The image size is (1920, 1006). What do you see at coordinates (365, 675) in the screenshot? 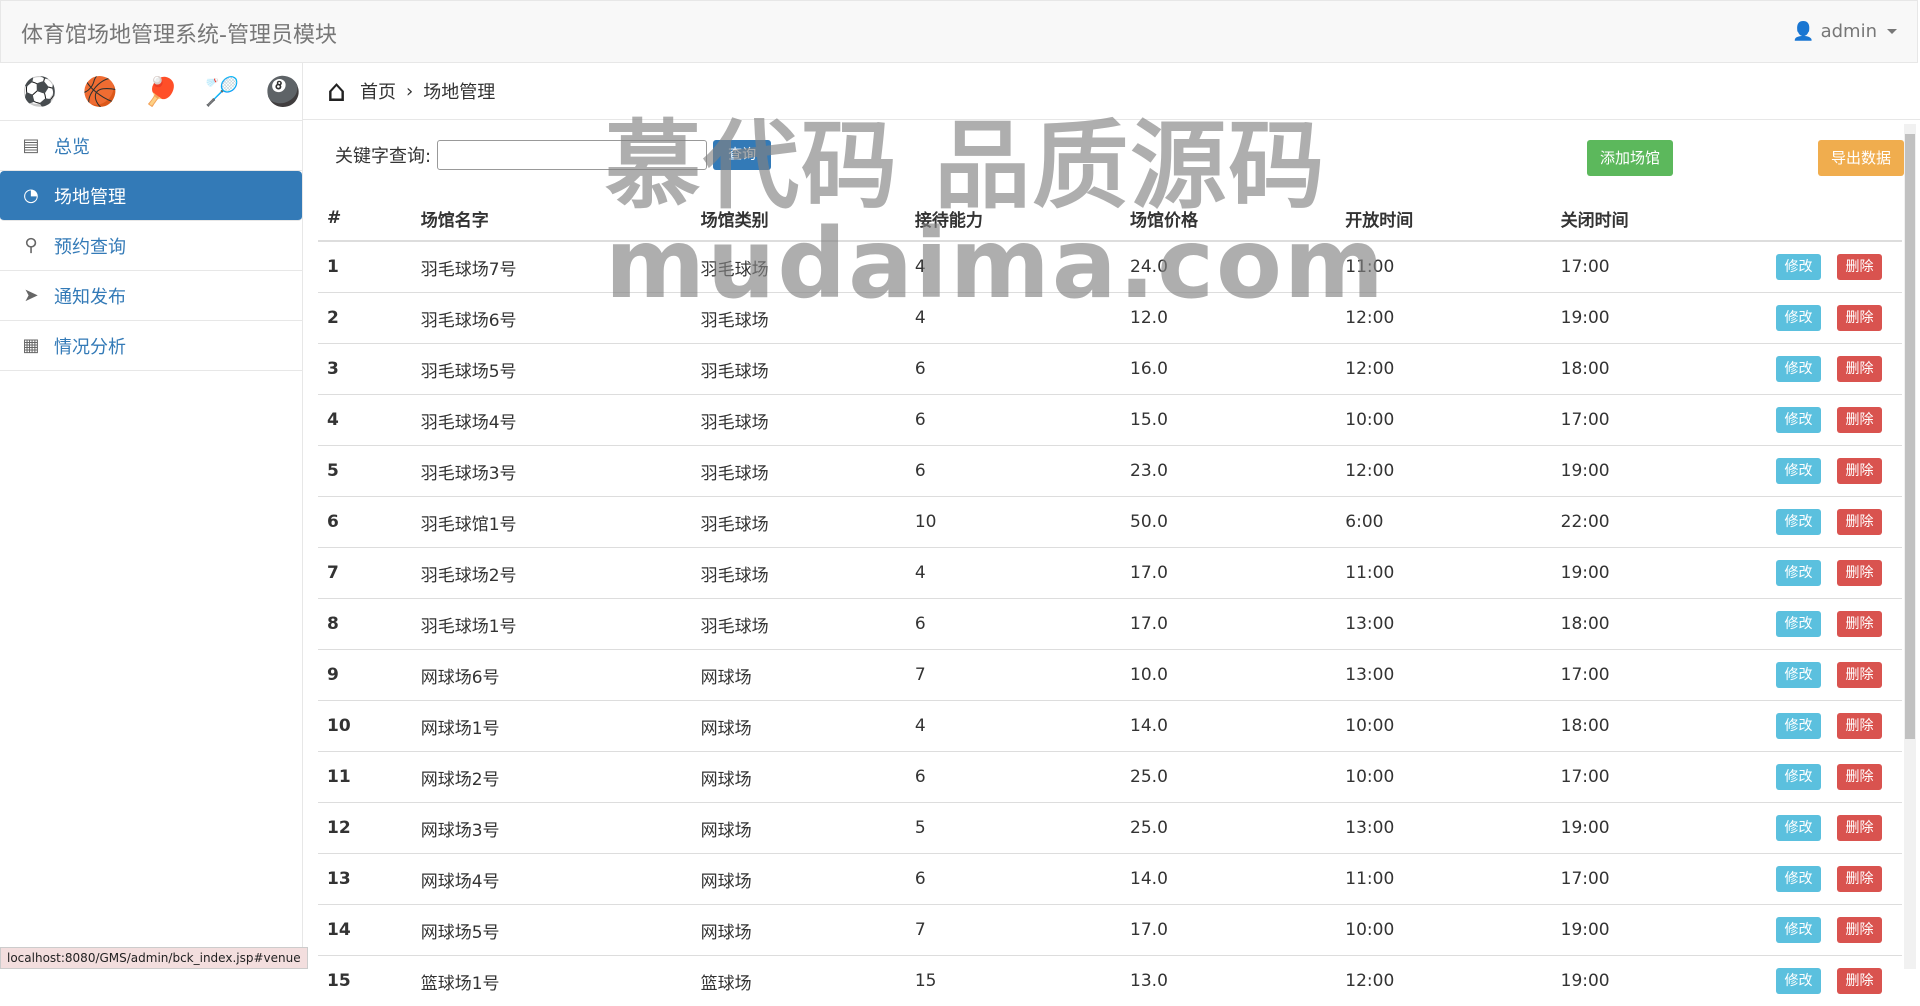
I see `cell-index: 9` at bounding box center [365, 675].